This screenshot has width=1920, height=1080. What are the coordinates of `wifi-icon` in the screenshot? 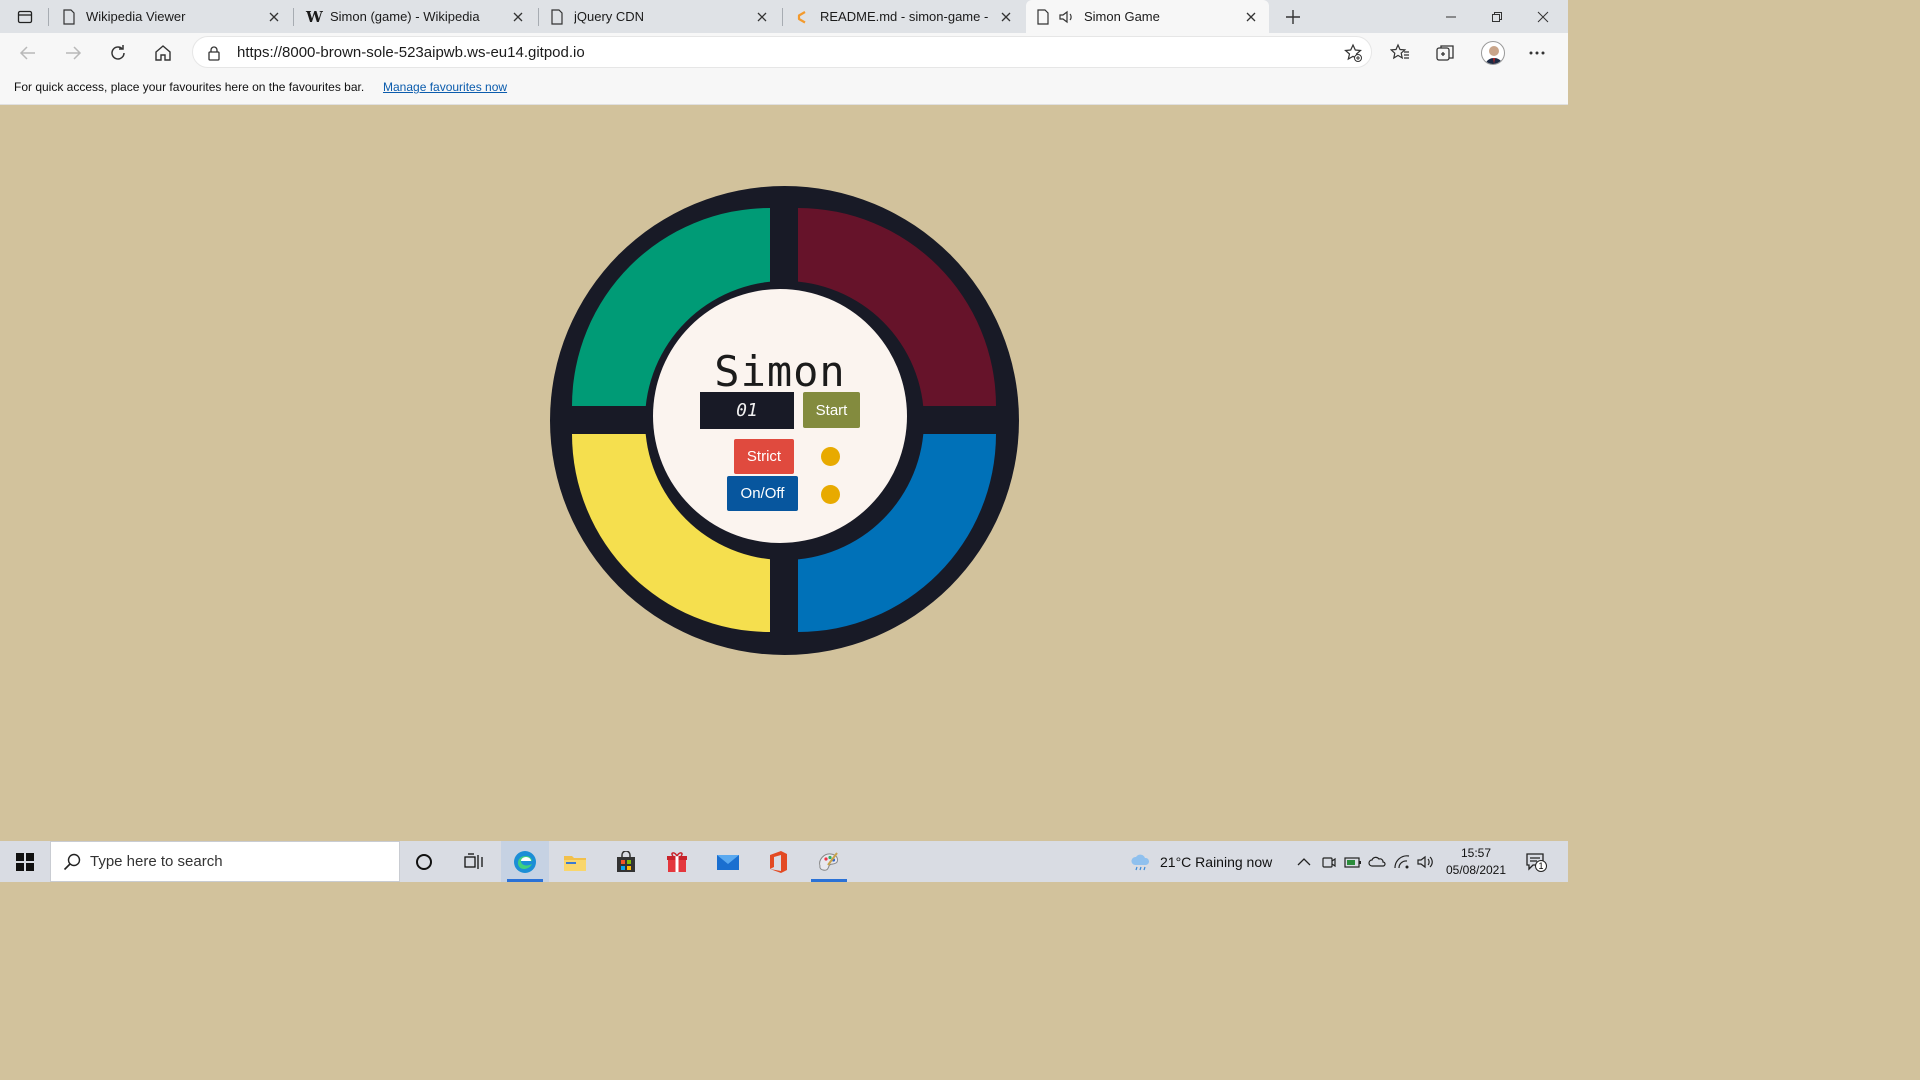 It's located at (1402, 862).